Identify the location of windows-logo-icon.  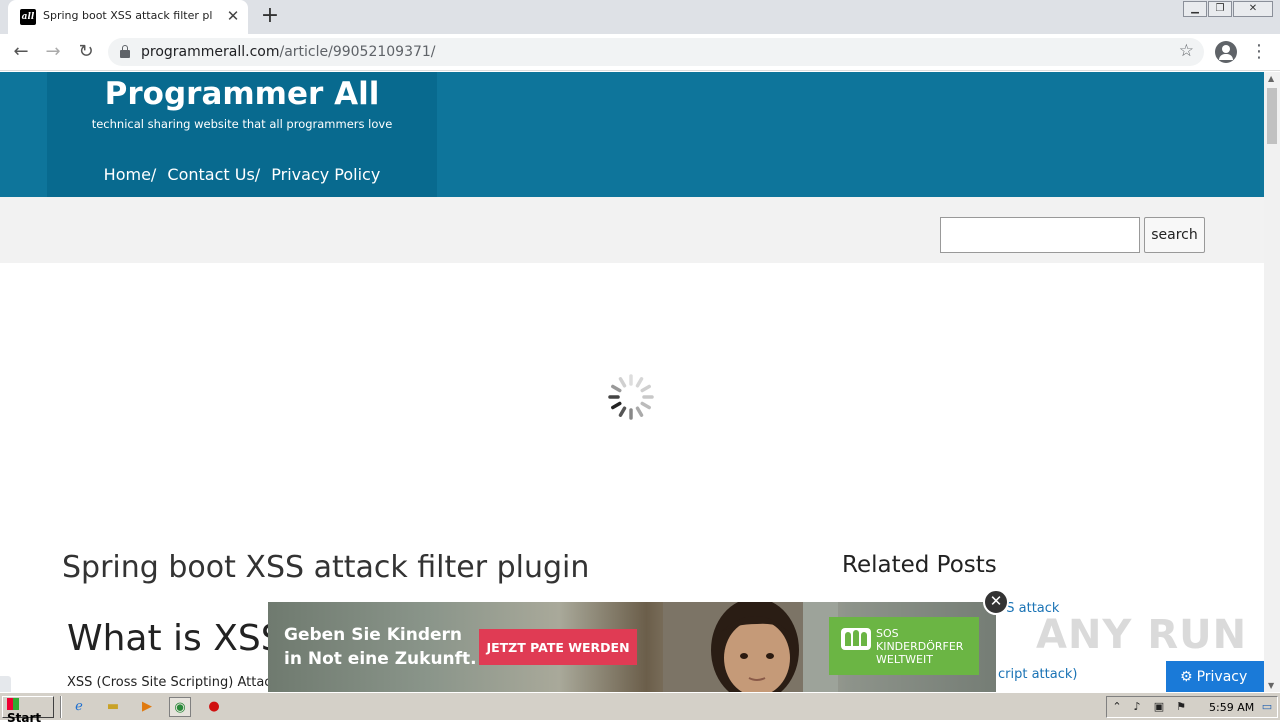
(13, 704).